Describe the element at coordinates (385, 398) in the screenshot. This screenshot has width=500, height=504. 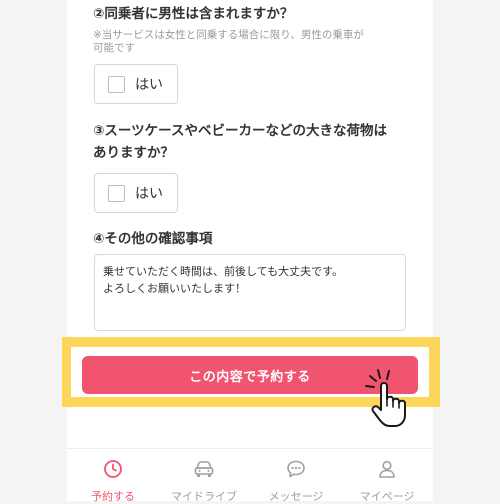
I see `tapping-hand-icon` at that location.